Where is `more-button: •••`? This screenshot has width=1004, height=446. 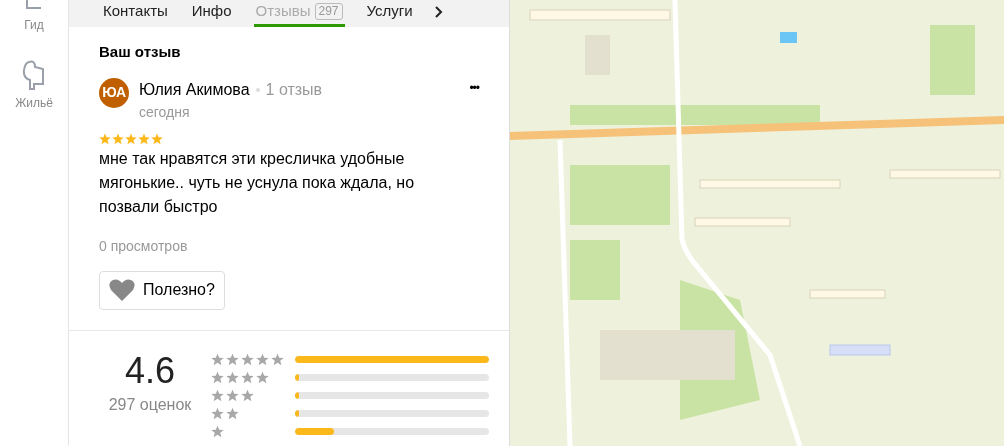
more-button: ••• is located at coordinates (474, 87).